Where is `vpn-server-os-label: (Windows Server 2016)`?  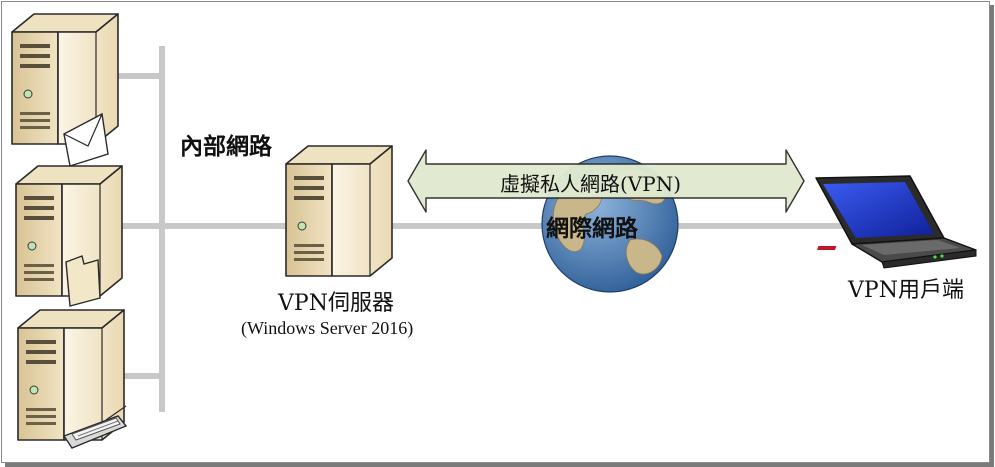 vpn-server-os-label: (Windows Server 2016) is located at coordinates (327, 328).